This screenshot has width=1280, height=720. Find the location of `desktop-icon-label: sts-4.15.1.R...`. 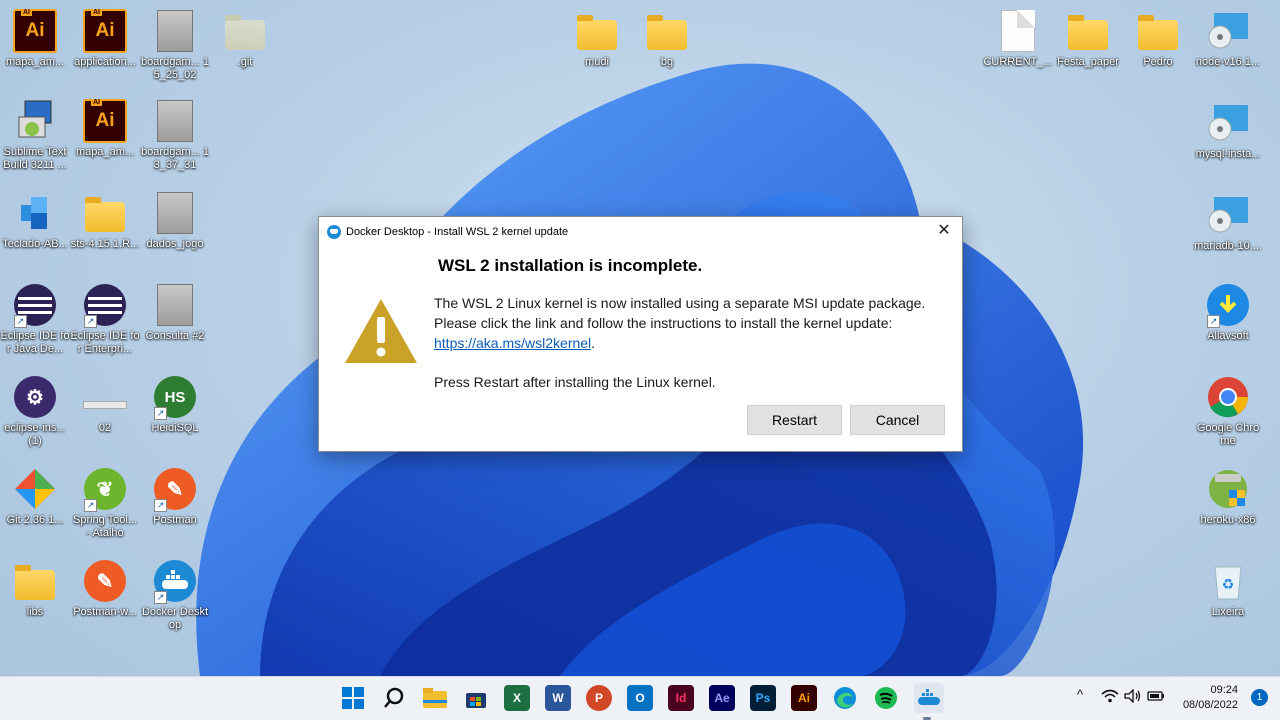

desktop-icon-label: sts-4.15.1.R... is located at coordinates (105, 244).